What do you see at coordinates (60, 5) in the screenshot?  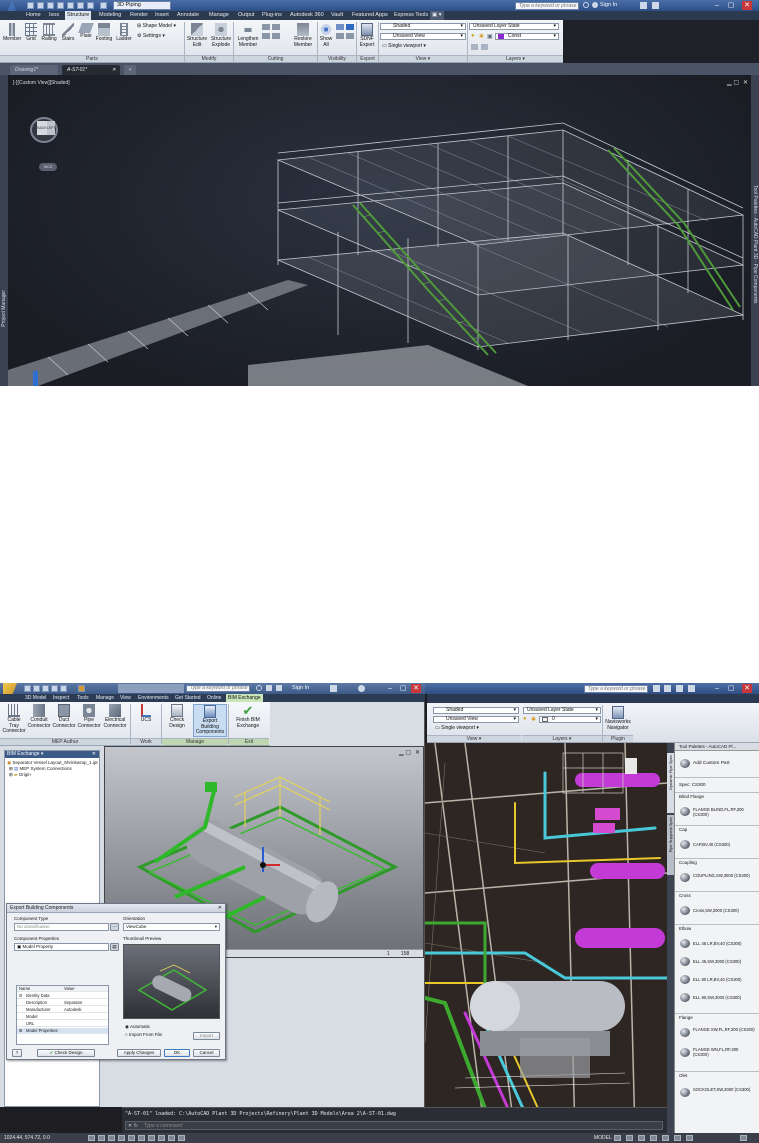 I see `save-as-icon` at bounding box center [60, 5].